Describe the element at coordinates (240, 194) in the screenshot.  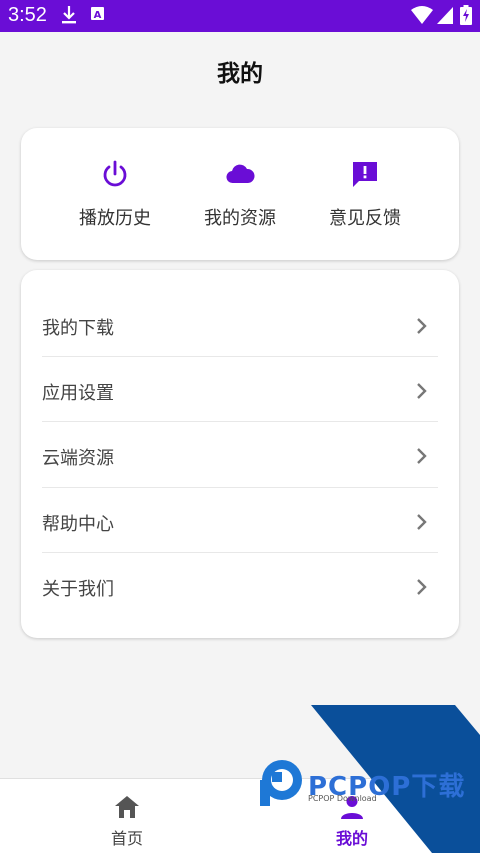
I see `quick-actions-card: 播放历史 我的资源 意见反馈` at that location.